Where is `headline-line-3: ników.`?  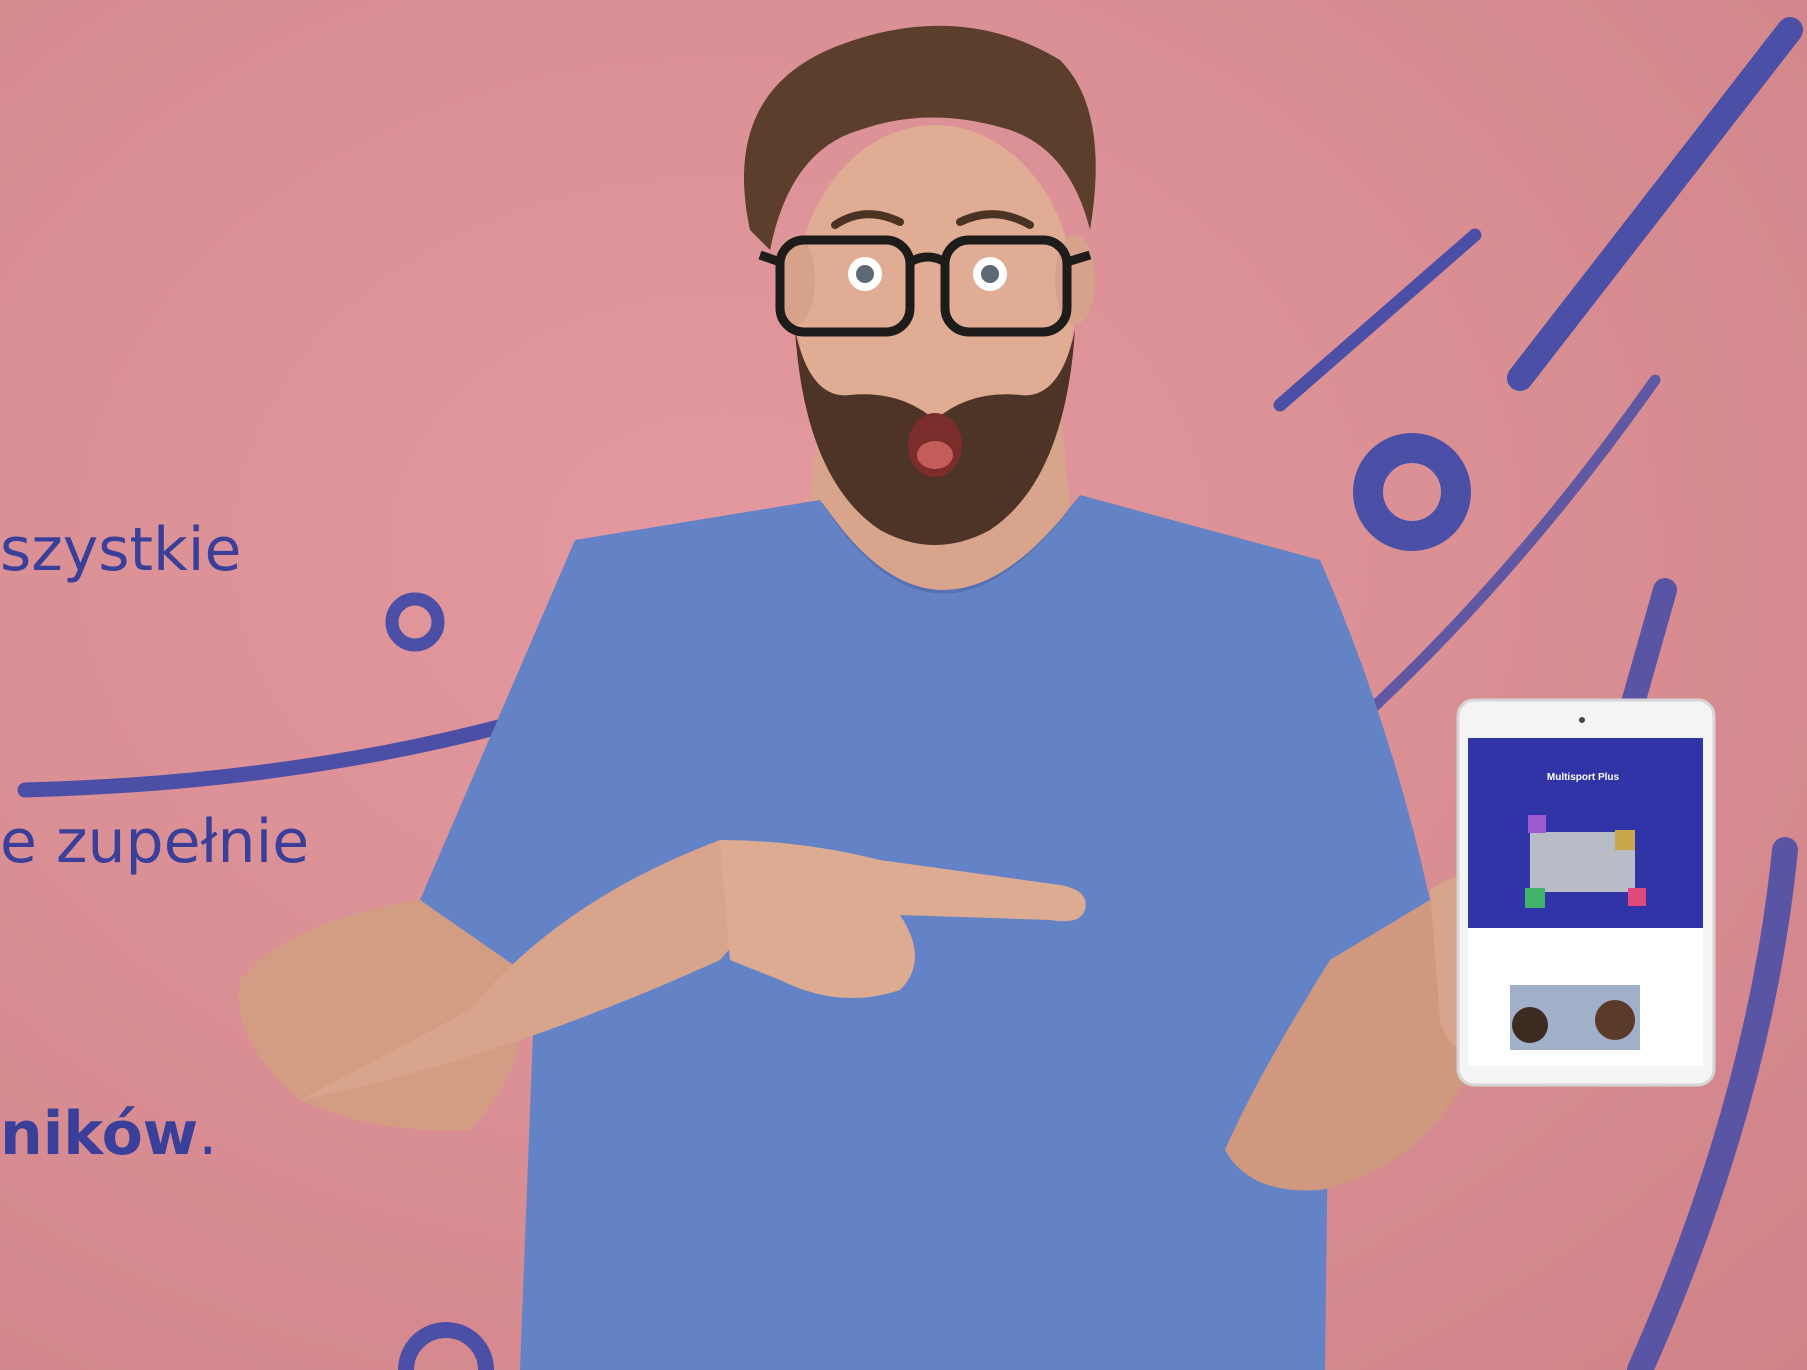
headline-line-3: ników. is located at coordinates (154, 1134).